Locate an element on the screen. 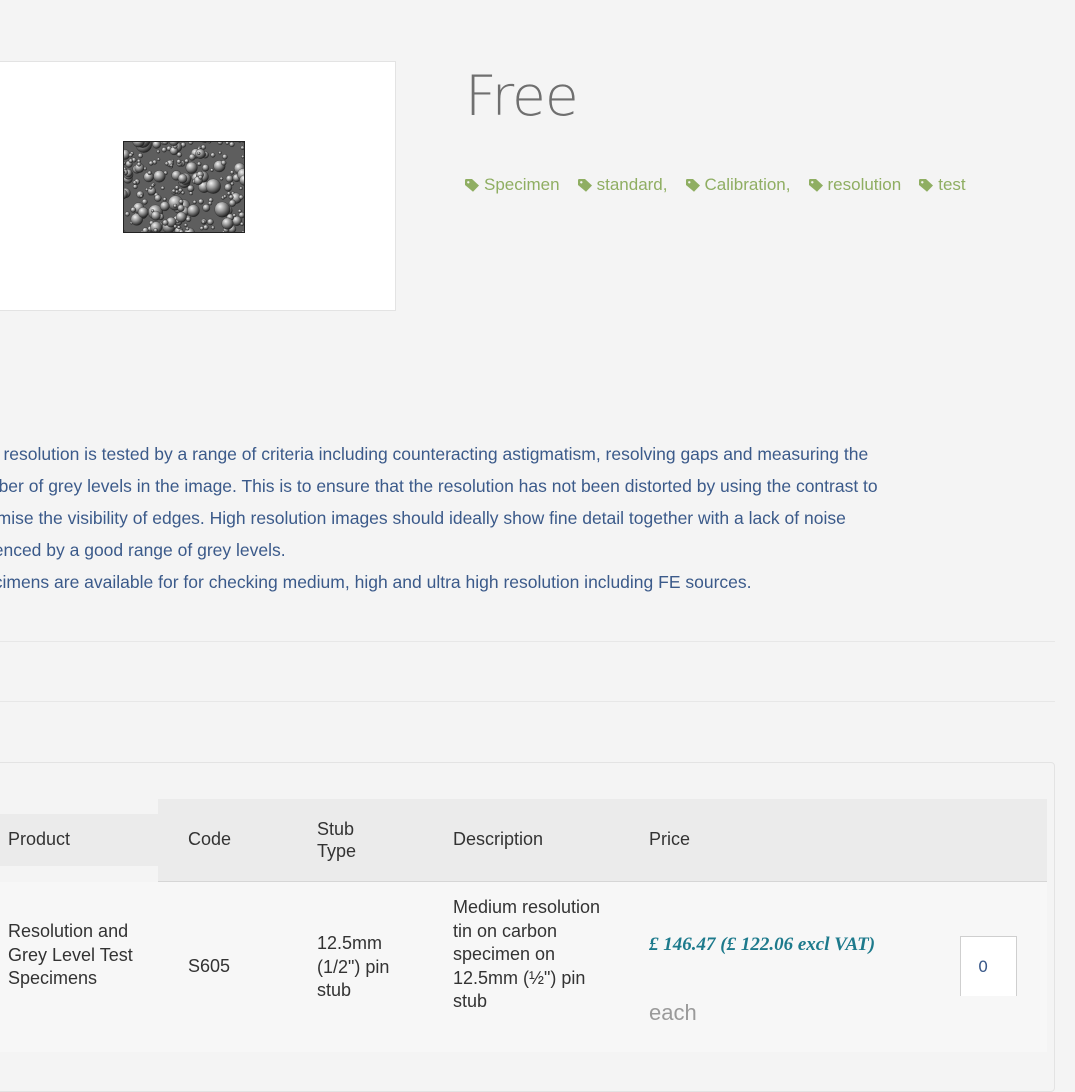 Image resolution: width=1075 pixels, height=1092 pixels. tag-standard: standard, is located at coordinates (623, 185).